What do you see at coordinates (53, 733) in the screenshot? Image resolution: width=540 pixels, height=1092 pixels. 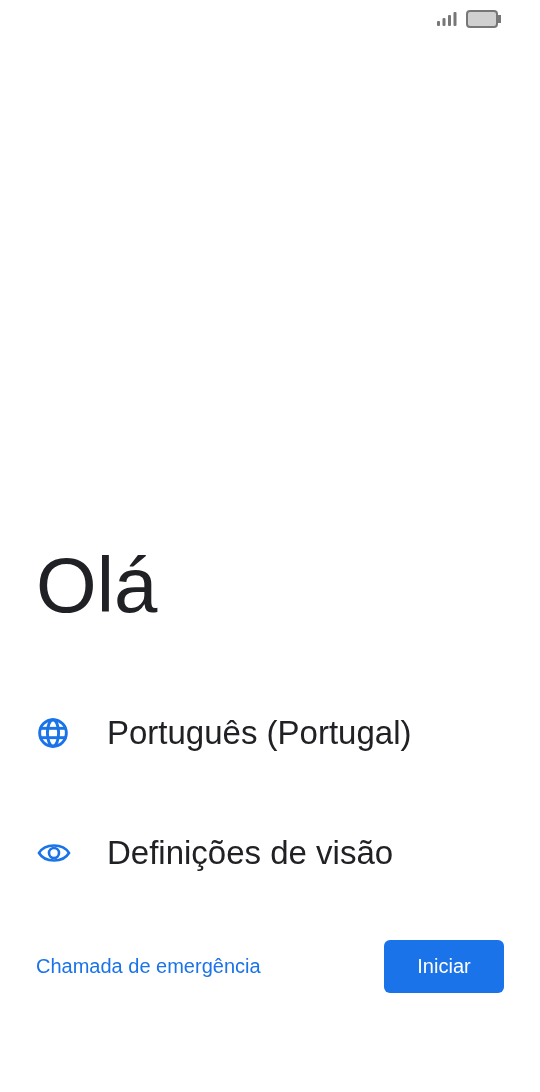 I see `globe-icon` at bounding box center [53, 733].